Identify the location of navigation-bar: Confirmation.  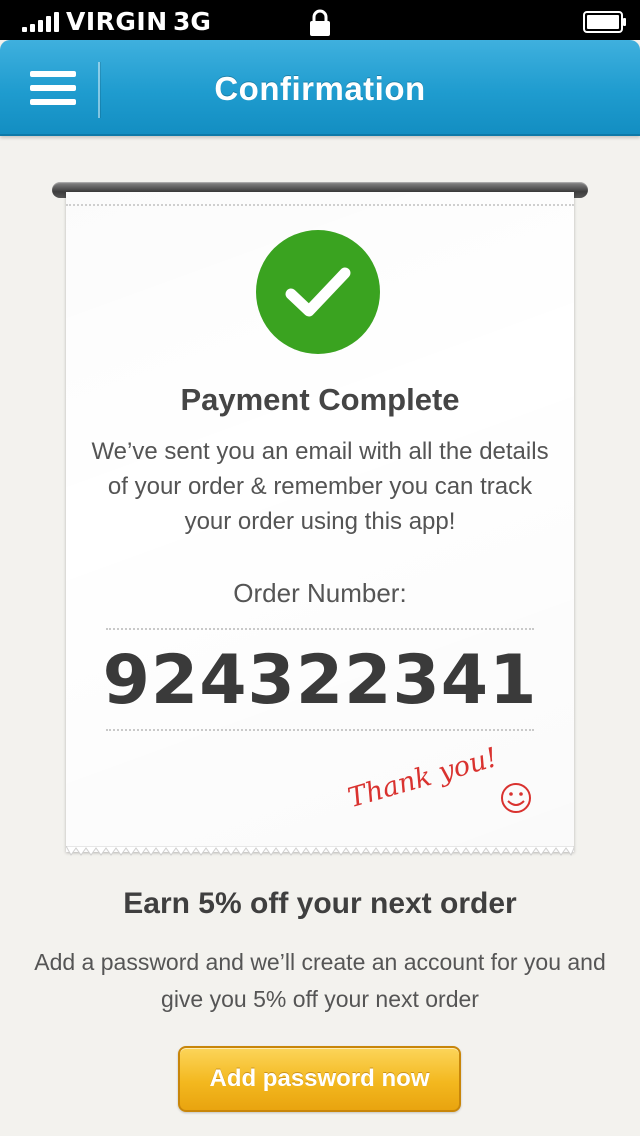
(320, 88).